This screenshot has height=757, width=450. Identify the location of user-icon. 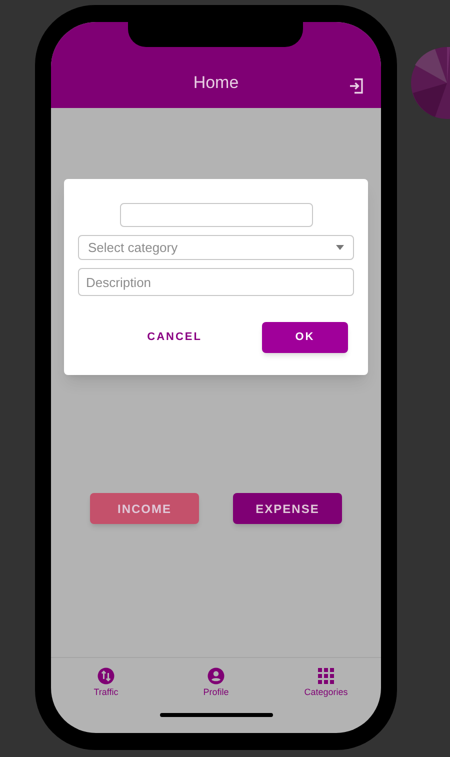
(216, 676).